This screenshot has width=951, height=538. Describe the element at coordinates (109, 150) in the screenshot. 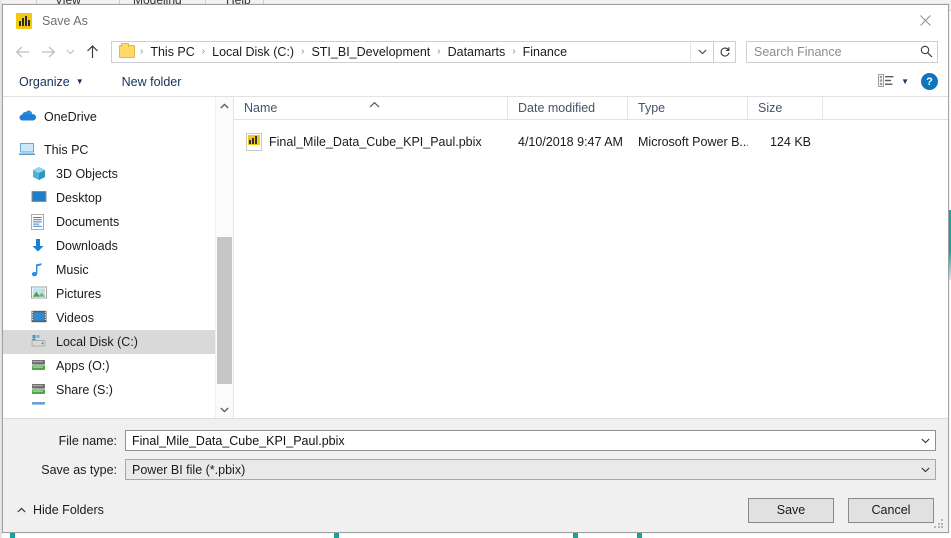

I see `sidebar-item-this-pc: This PC` at that location.